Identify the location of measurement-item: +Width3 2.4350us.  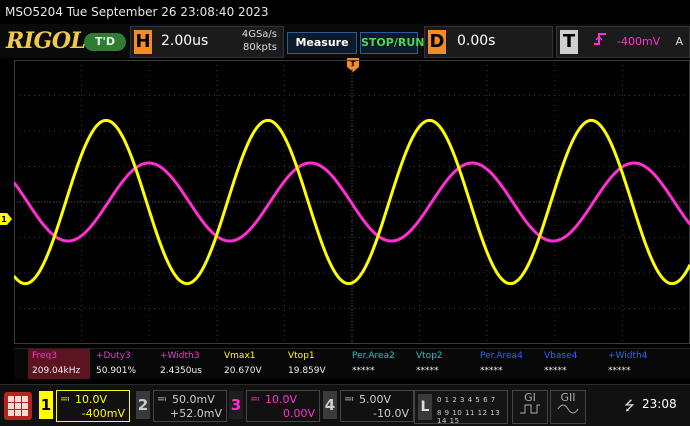
(187, 364).